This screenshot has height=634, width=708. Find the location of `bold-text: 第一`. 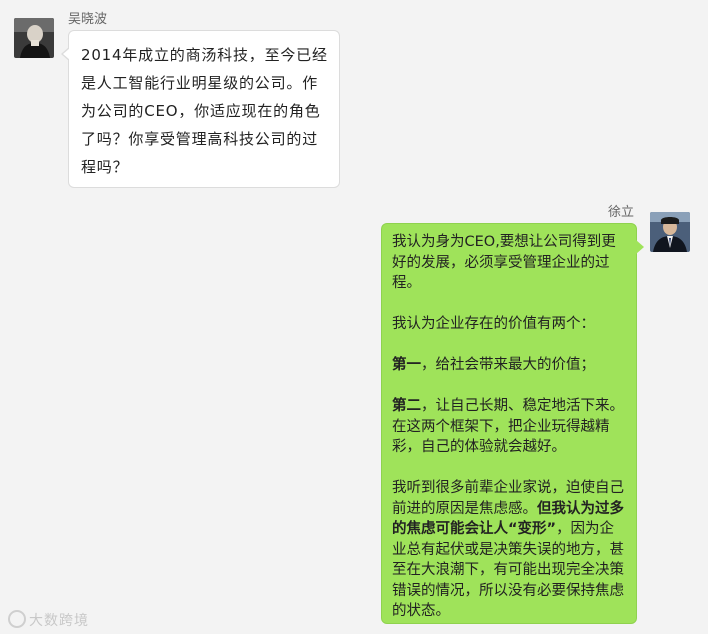

bold-text: 第一 is located at coordinates (406, 365).